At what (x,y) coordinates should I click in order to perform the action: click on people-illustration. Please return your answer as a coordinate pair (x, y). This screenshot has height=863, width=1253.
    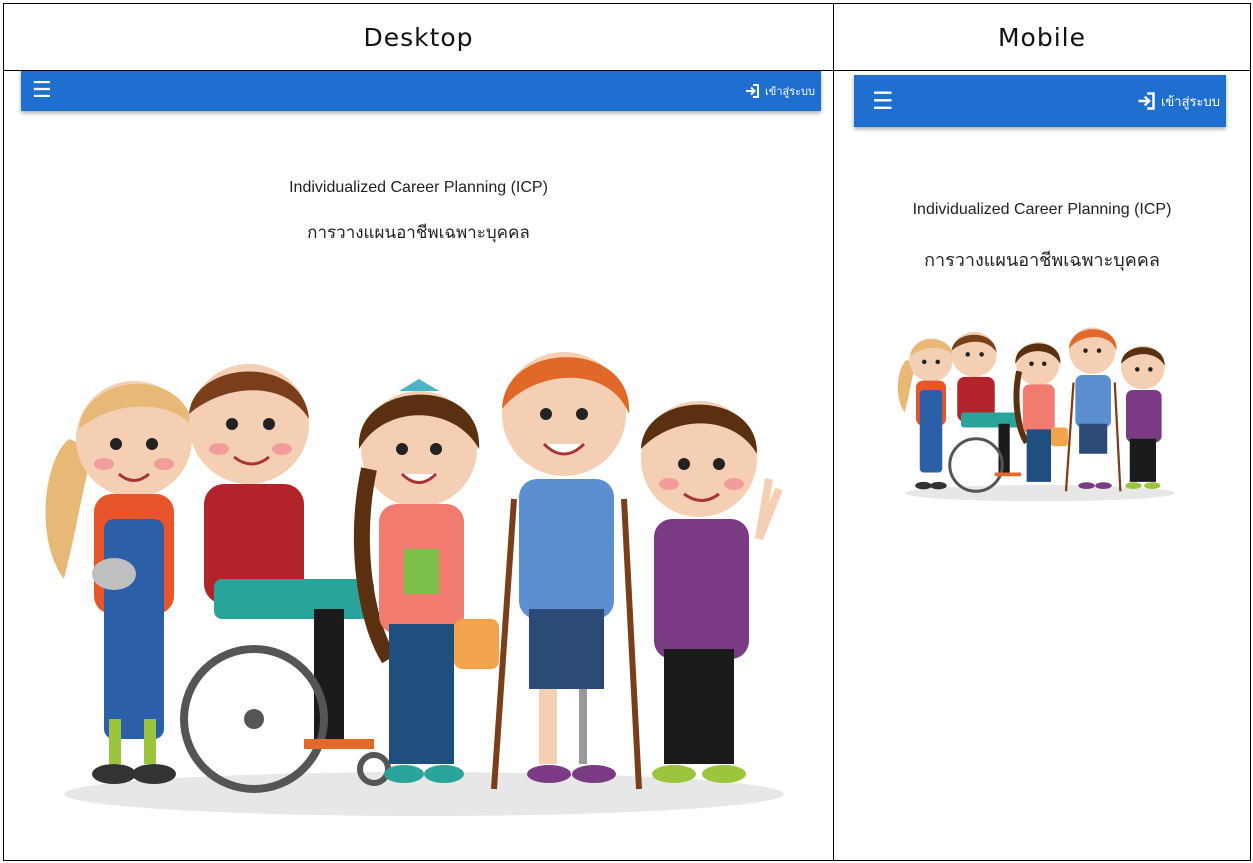
    Looking at the image, I should click on (1036, 414).